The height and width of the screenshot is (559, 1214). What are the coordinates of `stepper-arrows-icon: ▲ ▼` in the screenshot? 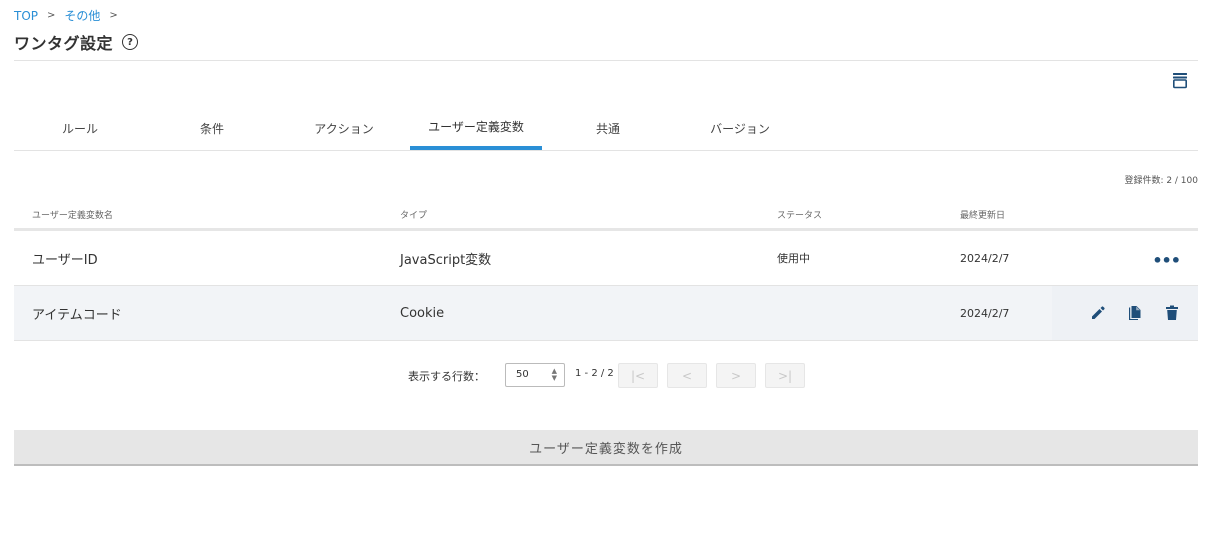 It's located at (554, 375).